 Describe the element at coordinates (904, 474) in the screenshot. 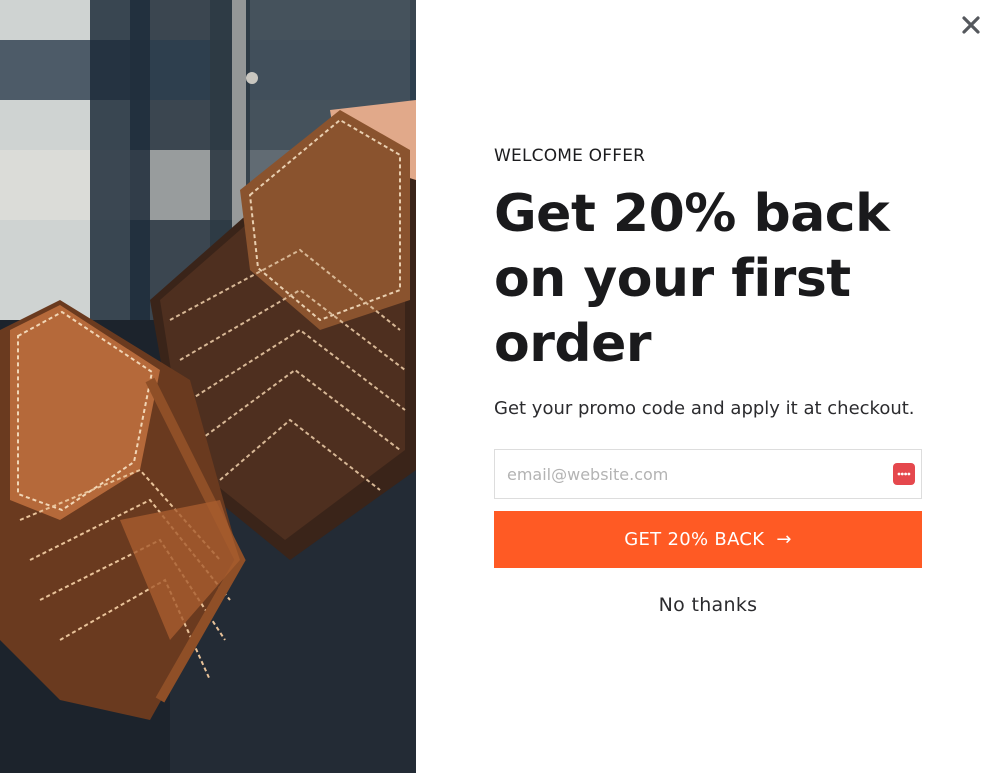

I see `password-manager-icon` at that location.